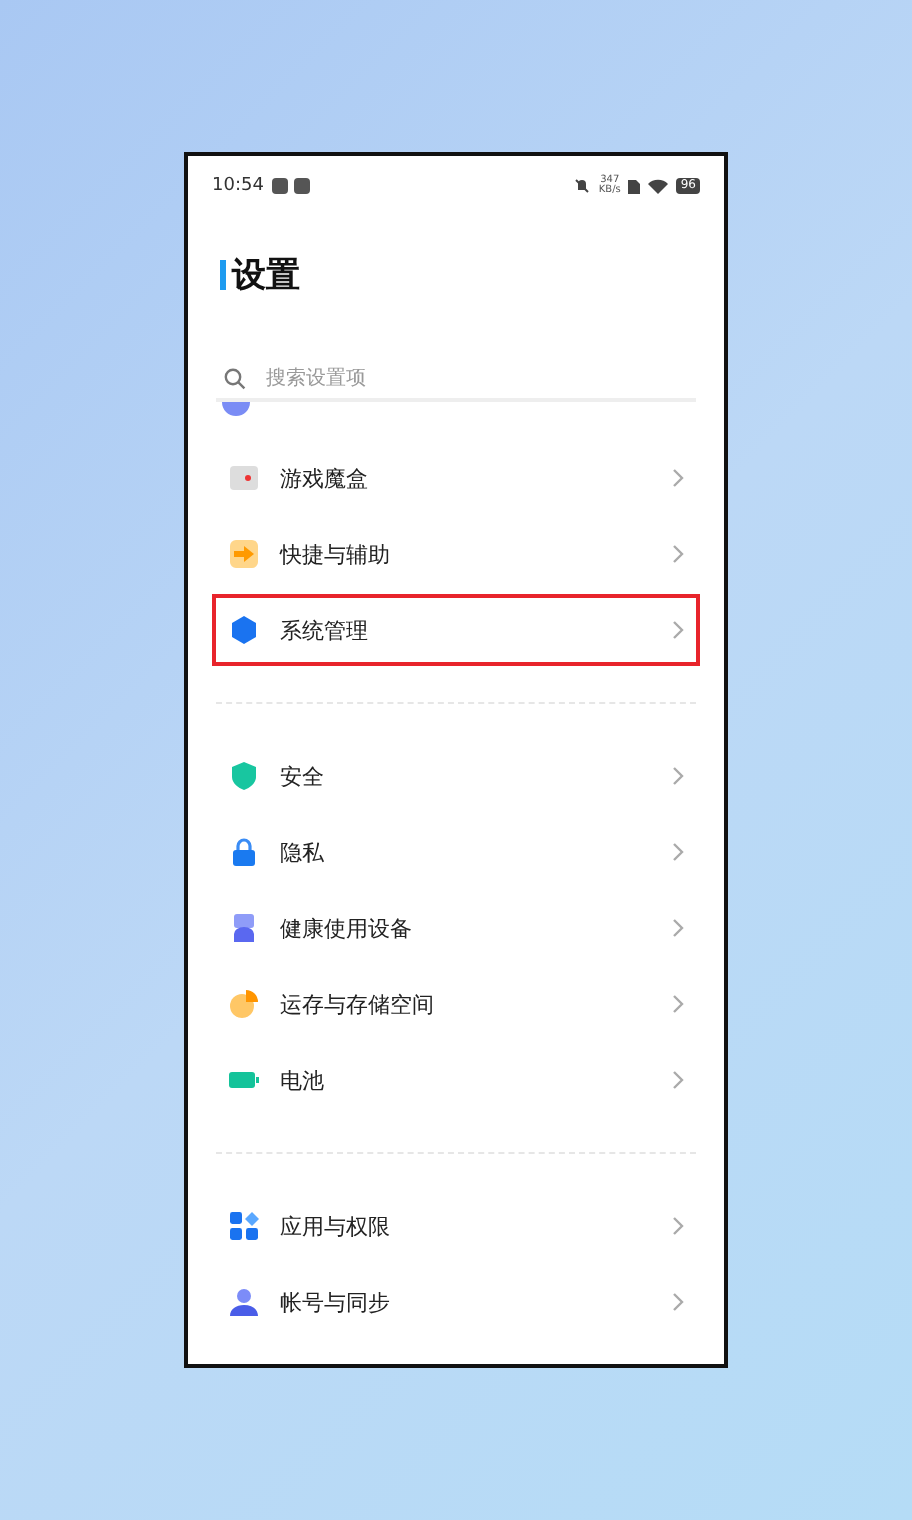 Image resolution: width=912 pixels, height=1520 pixels. What do you see at coordinates (456, 478) in the screenshot?
I see `settings-item: 游戏魔盒` at bounding box center [456, 478].